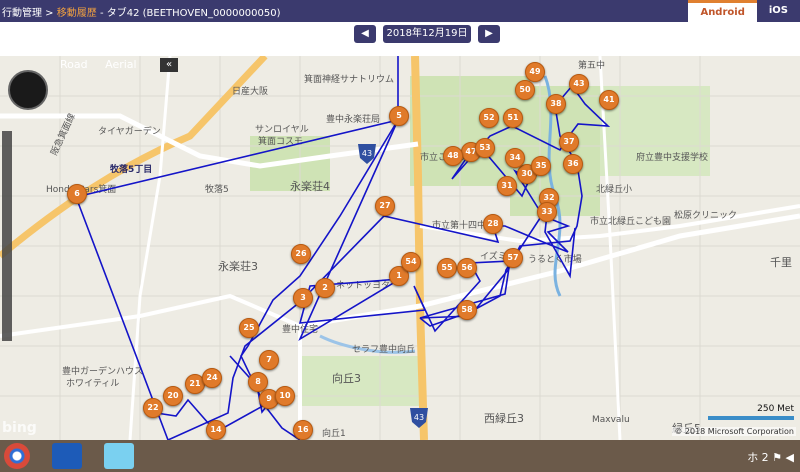 The height and width of the screenshot is (472, 800). Describe the element at coordinates (515, 158) in the screenshot. I see `map-marker: 34` at that location.